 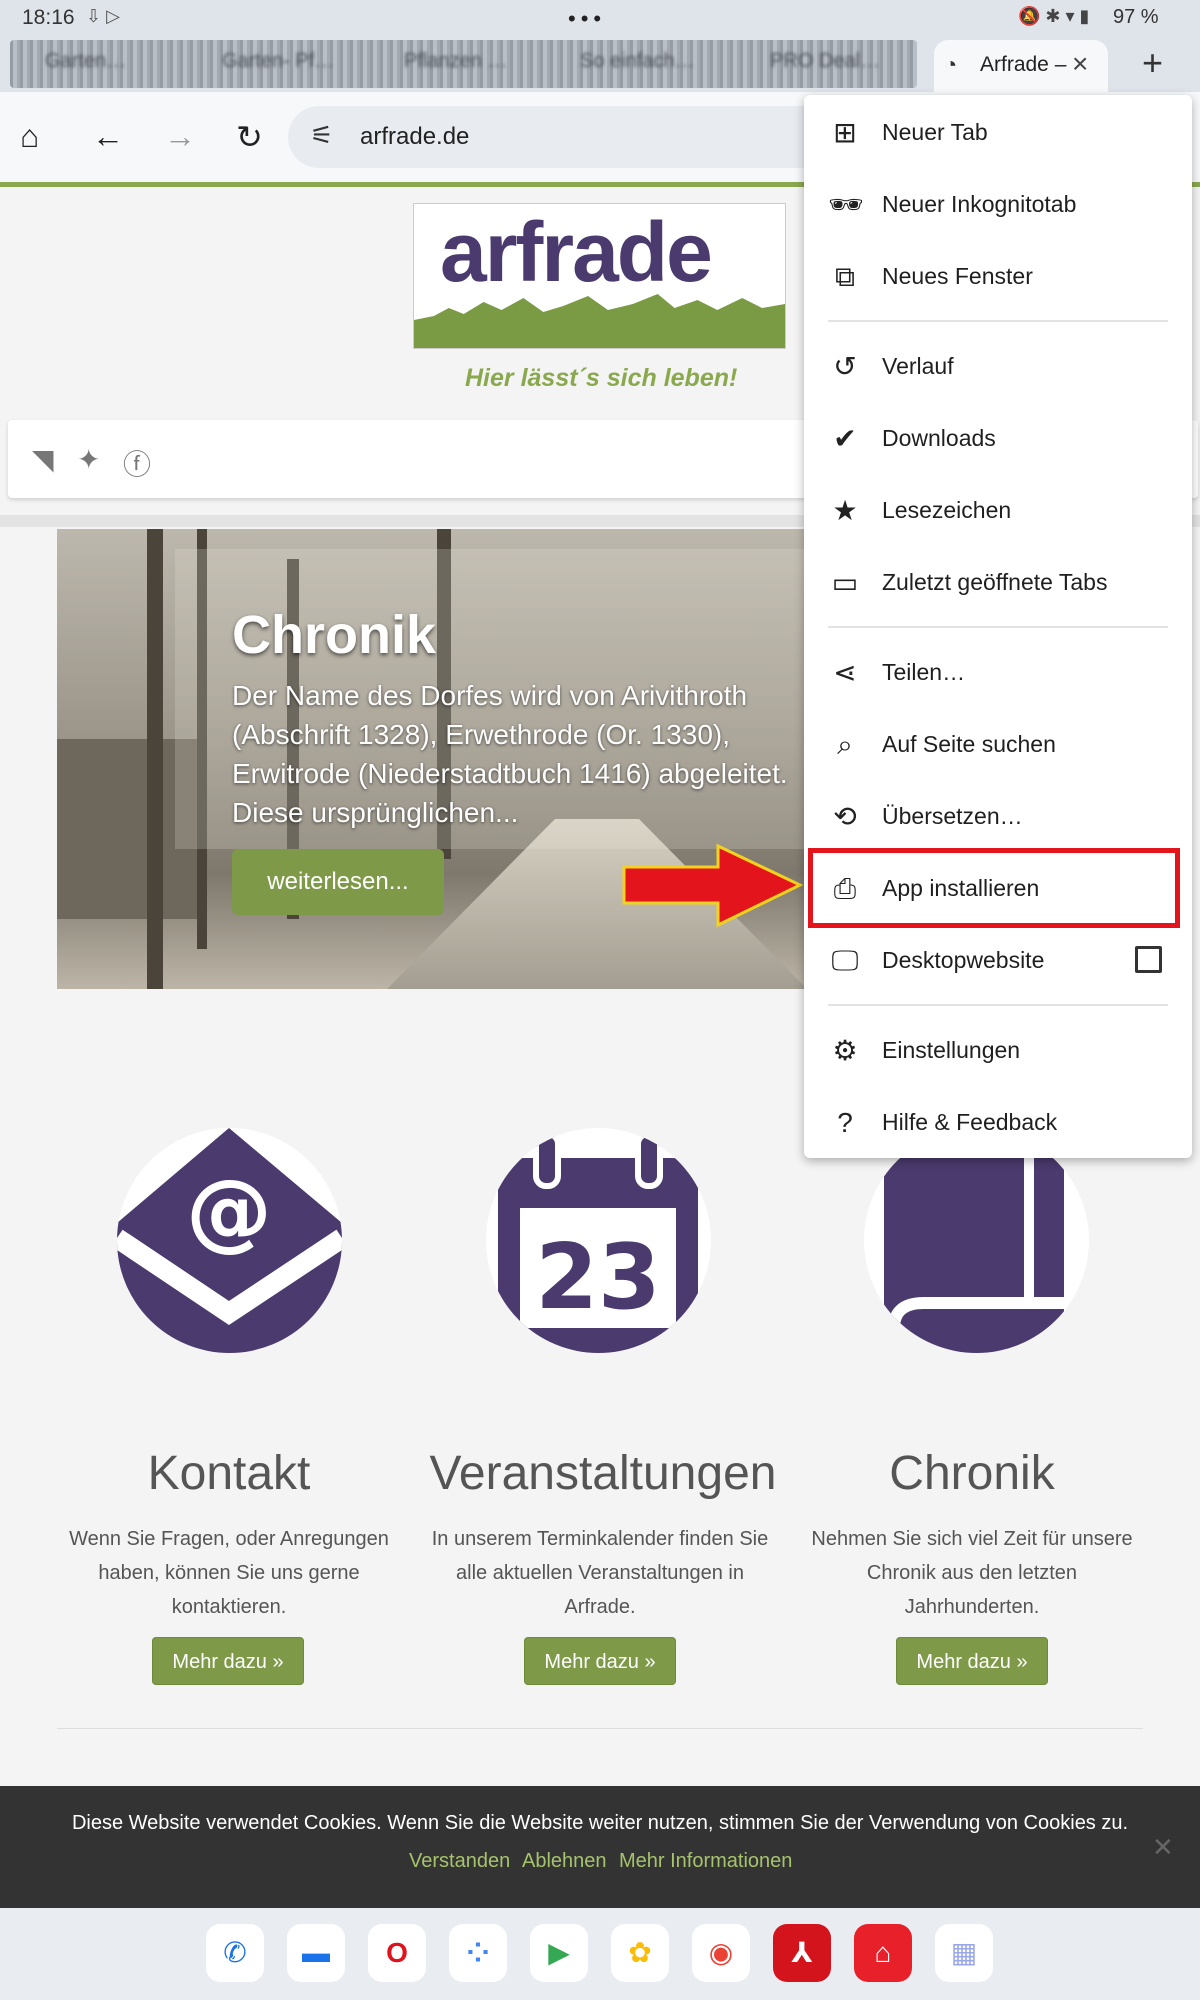 I want to click on multitask-dots-icon: •••, so click(x=587, y=19).